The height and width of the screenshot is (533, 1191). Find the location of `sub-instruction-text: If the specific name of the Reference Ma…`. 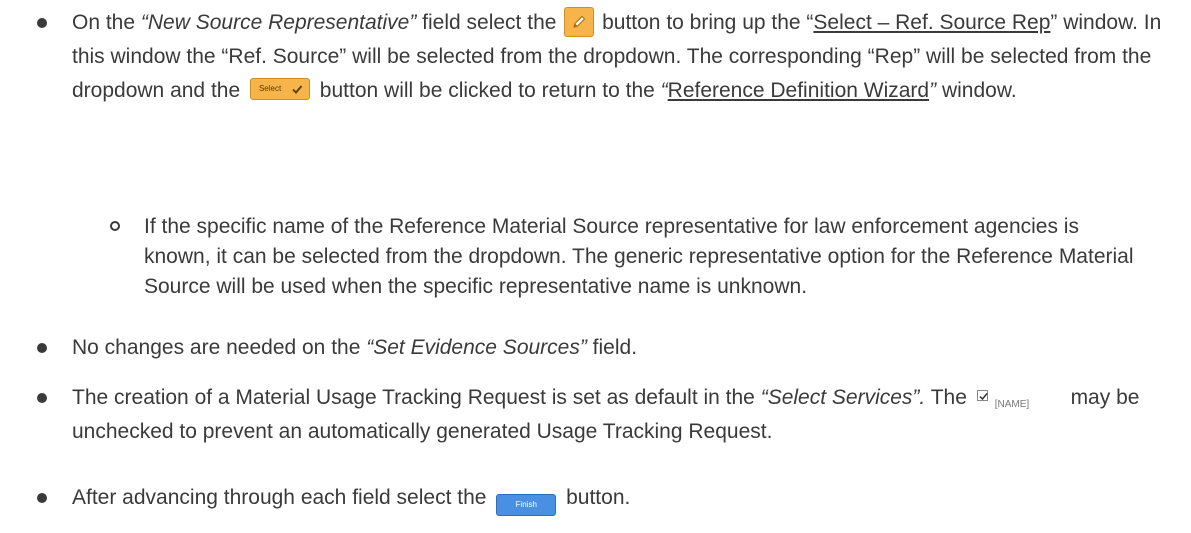

sub-instruction-text: If the specific name of the Reference Ma… is located at coordinates (639, 256).